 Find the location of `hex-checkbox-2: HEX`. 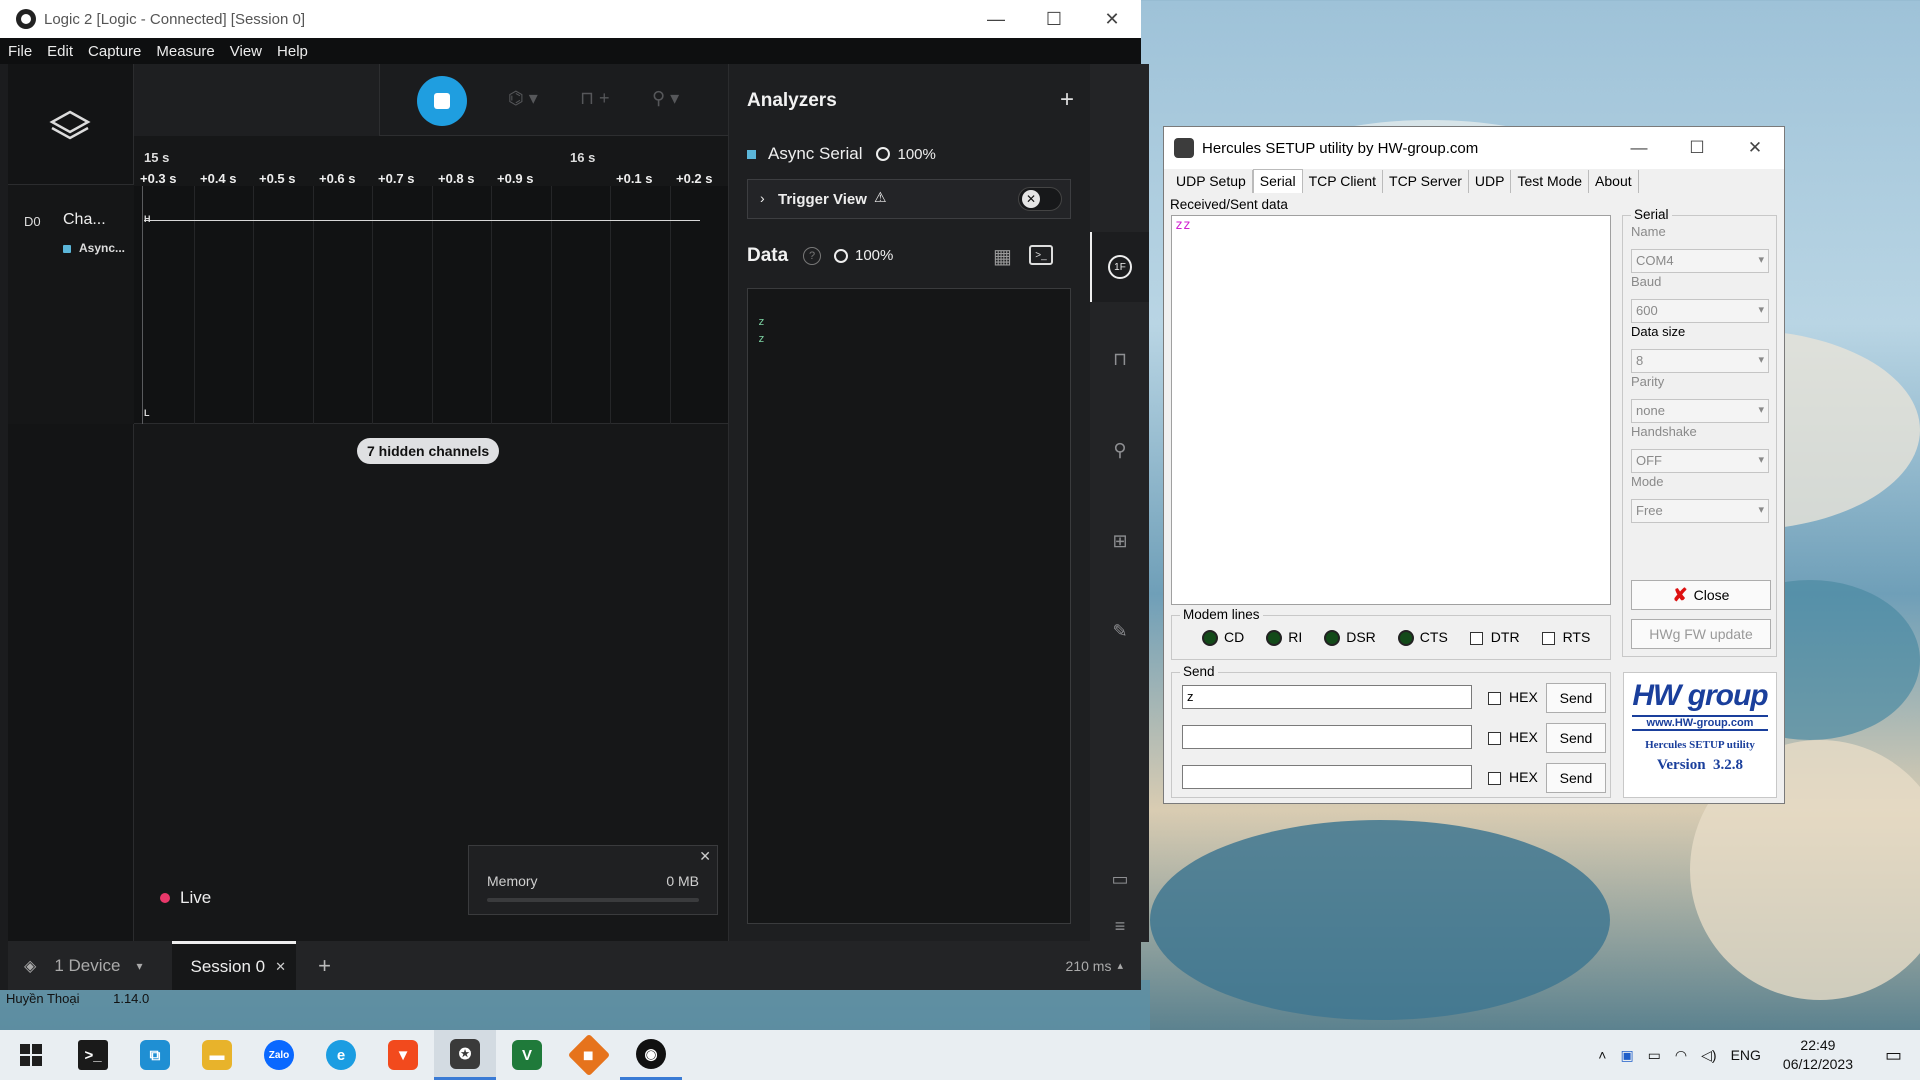

hex-checkbox-2: HEX is located at coordinates (1513, 737).